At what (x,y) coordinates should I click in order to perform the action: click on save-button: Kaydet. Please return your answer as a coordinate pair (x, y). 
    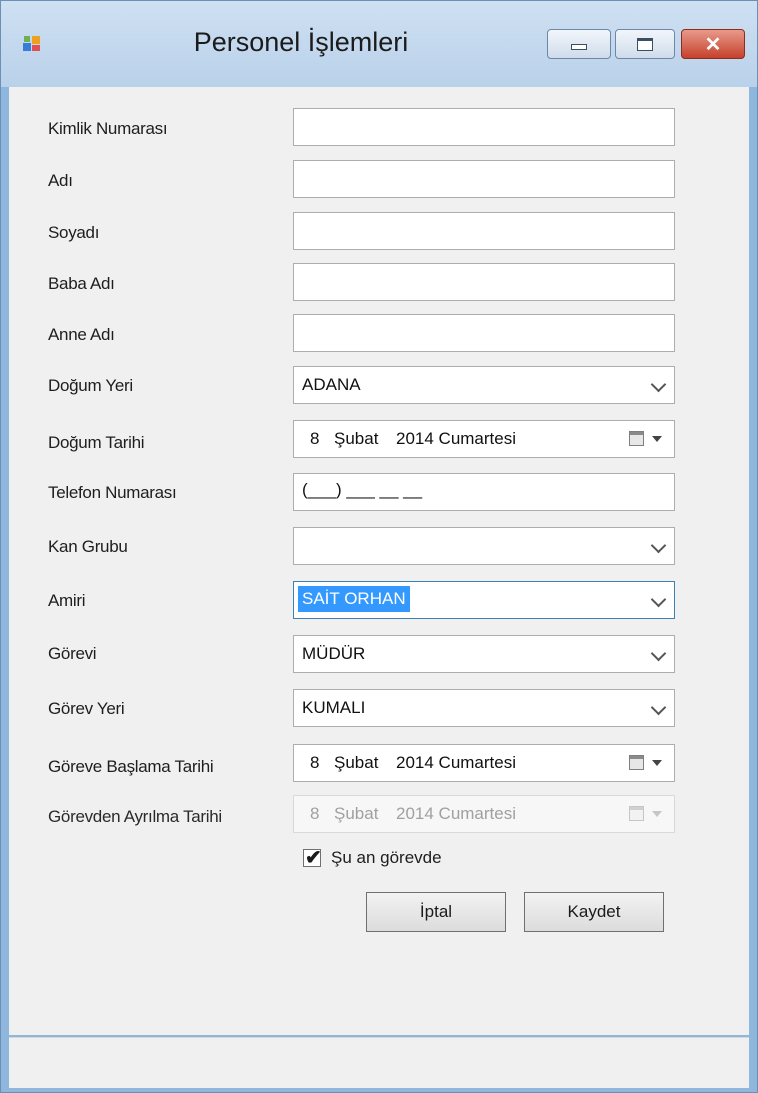
    Looking at the image, I should click on (594, 912).